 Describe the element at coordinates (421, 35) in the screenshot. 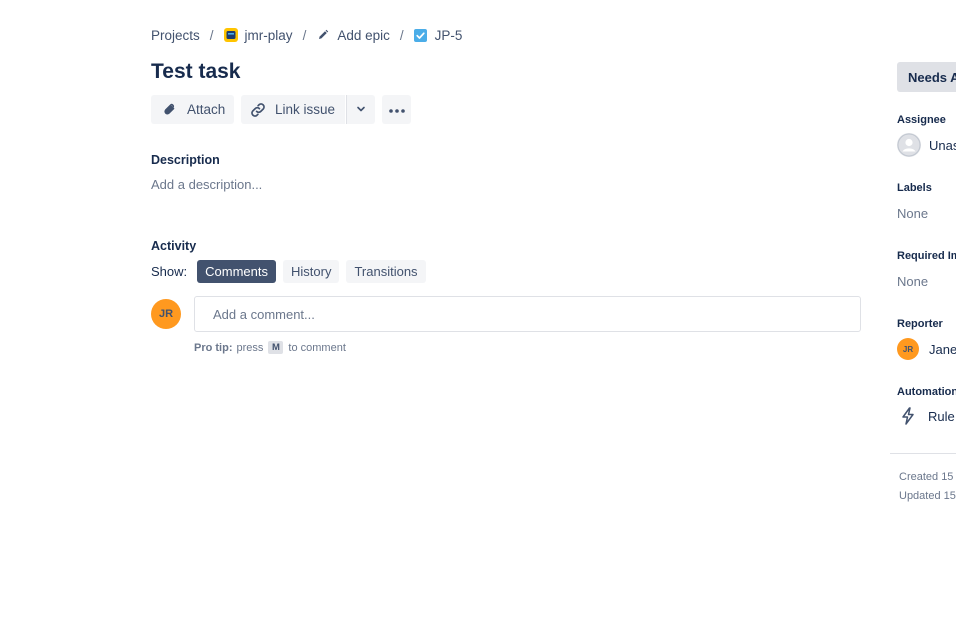

I see `task-checkbox-icon` at that location.